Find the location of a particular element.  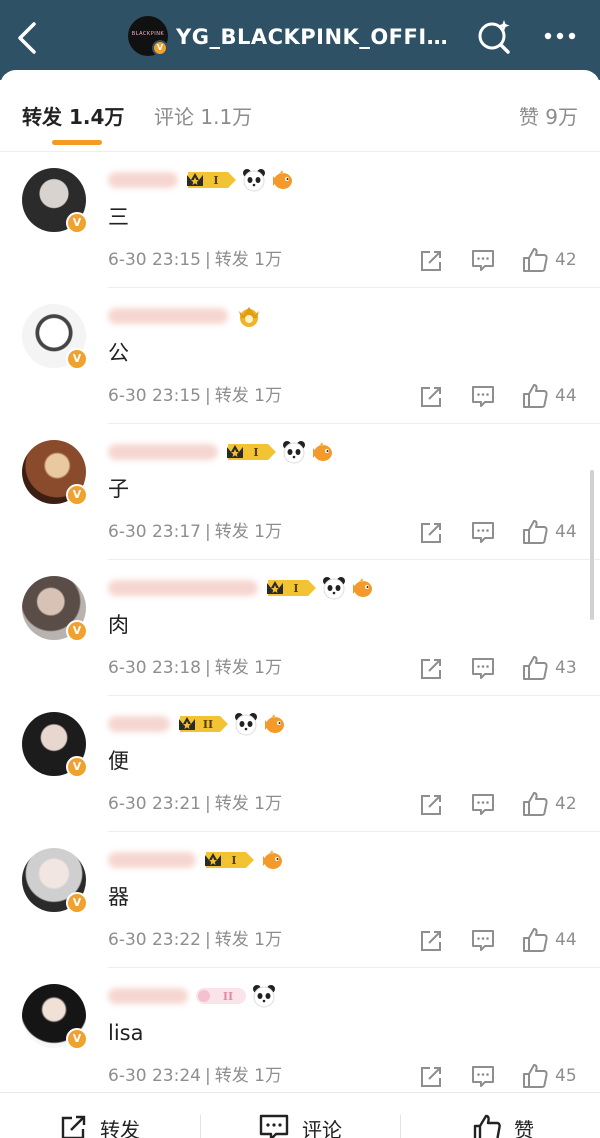

repost-row: V I 三 6-30 23:15 | 转发 1万 42 is located at coordinates (300, 220).